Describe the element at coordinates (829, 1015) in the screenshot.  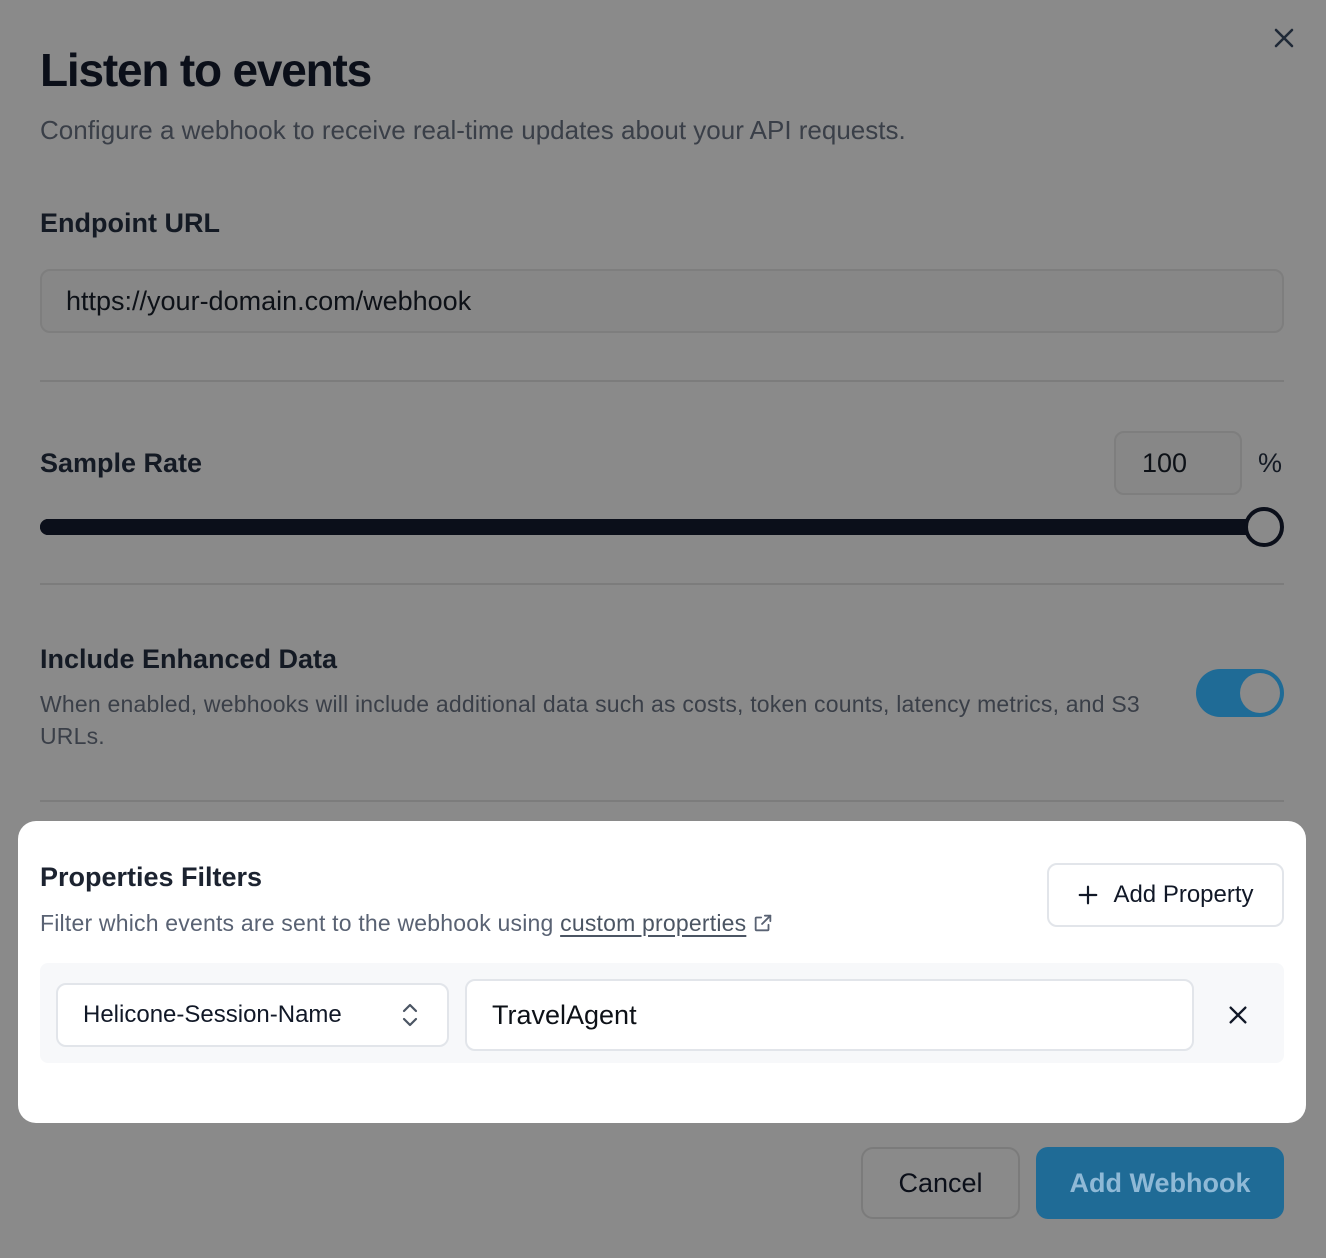
I see `property-value-input` at that location.